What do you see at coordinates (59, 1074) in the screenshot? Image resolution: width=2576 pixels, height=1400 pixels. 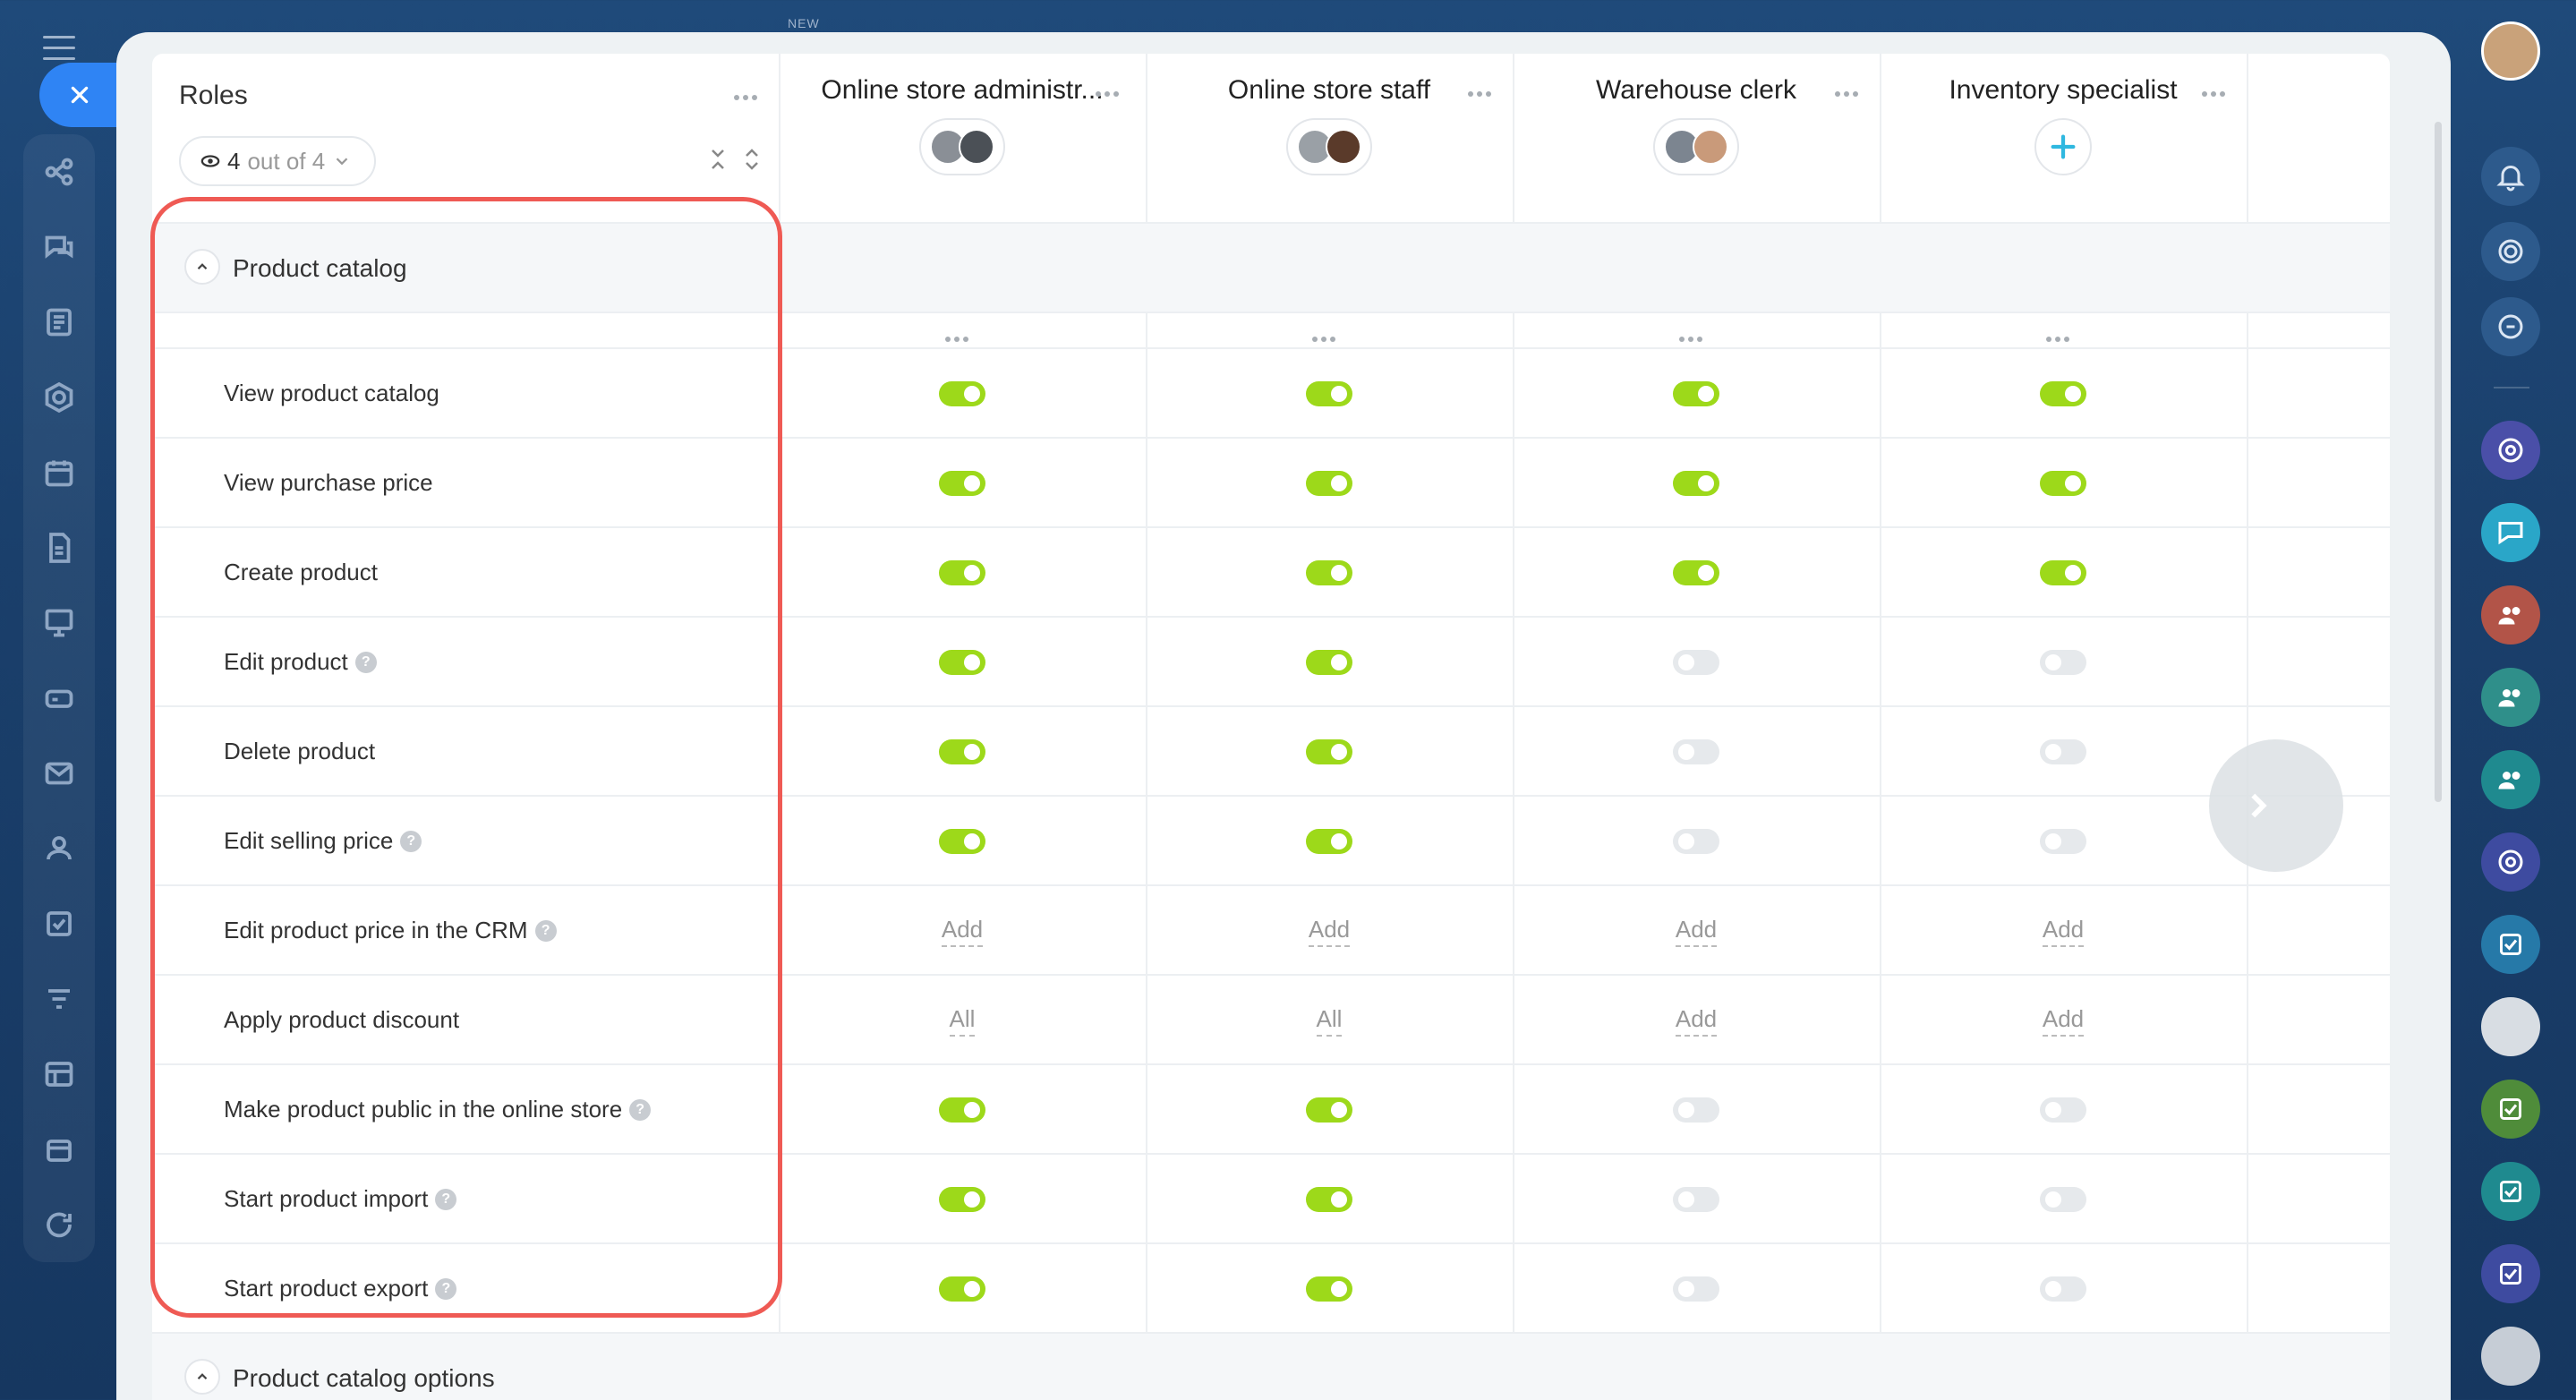 I see `grid-list-icon` at bounding box center [59, 1074].